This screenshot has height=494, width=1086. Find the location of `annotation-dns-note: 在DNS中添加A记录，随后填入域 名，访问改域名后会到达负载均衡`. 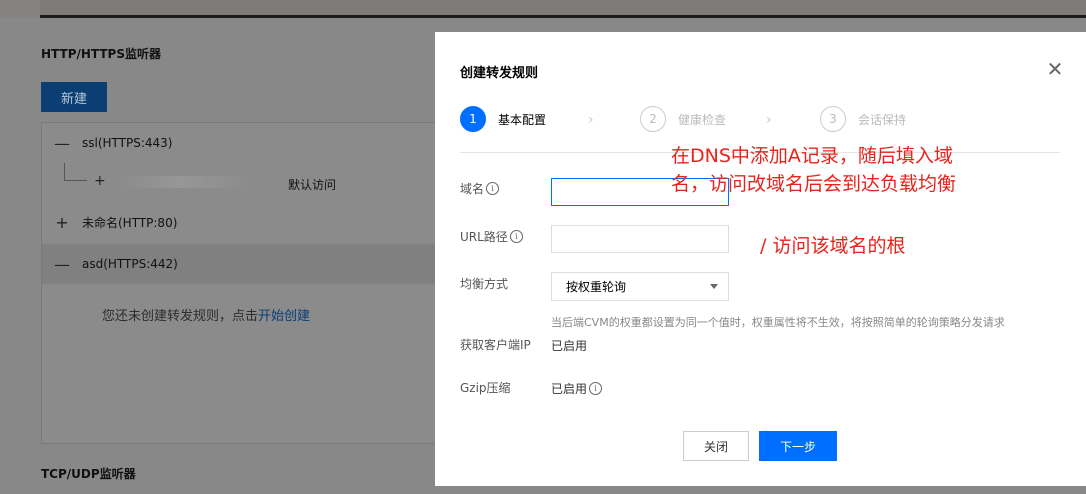

annotation-dns-note: 在DNS中添加A记录，随后填入域 名，访问改域名后会到达负载均衡 is located at coordinates (813, 170).